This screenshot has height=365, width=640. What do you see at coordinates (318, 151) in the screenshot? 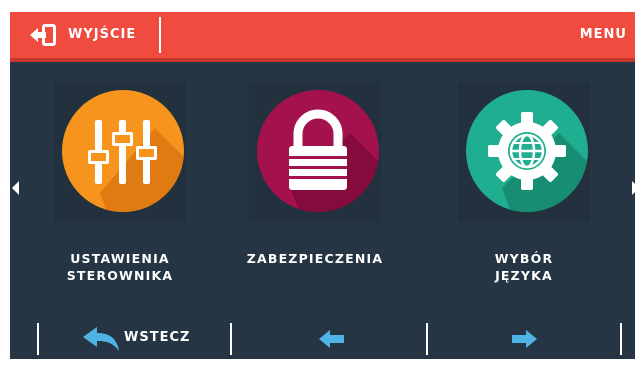
I see `lock-icon` at bounding box center [318, 151].